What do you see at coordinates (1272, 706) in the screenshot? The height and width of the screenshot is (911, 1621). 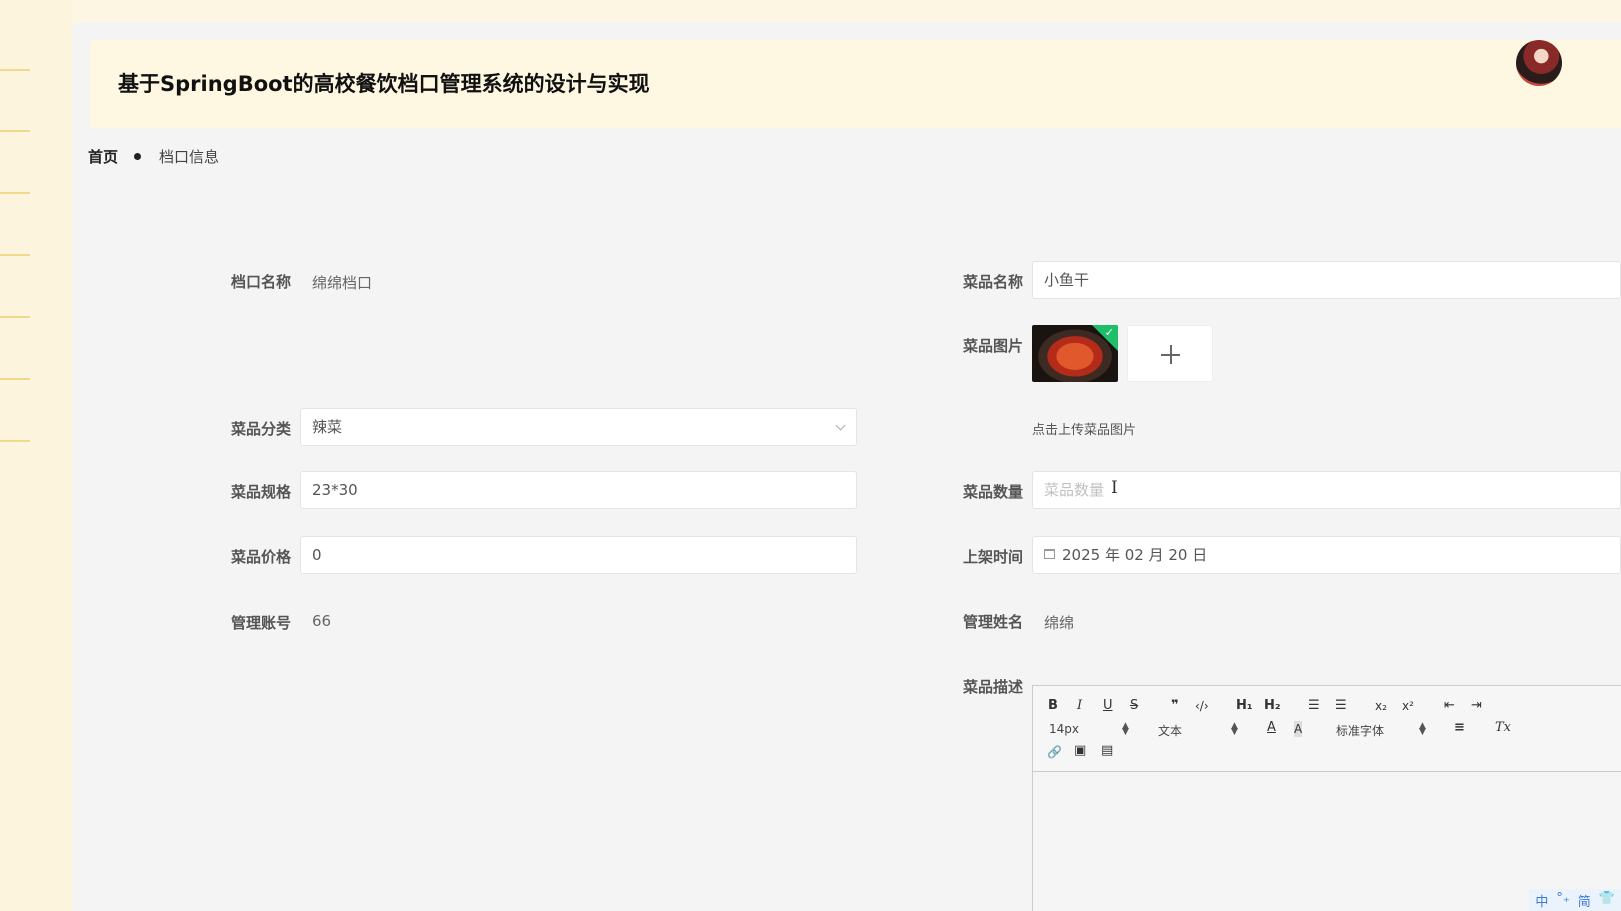 I see `heading-2-icon: H₂` at bounding box center [1272, 706].